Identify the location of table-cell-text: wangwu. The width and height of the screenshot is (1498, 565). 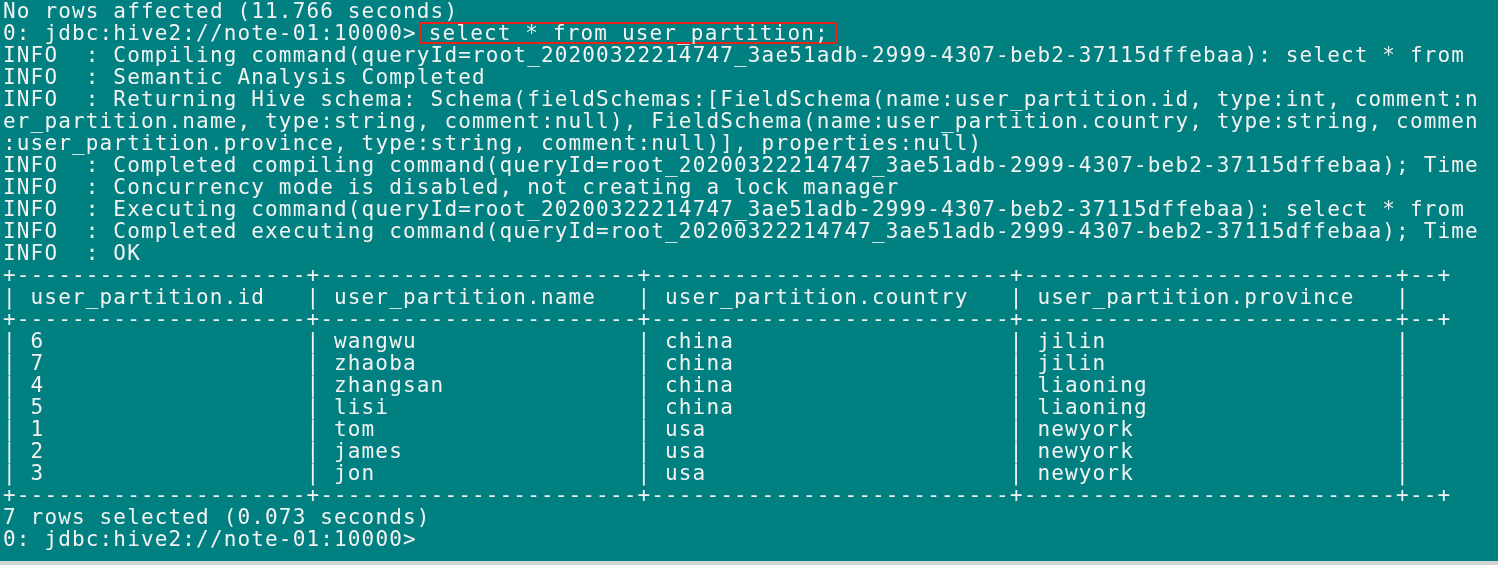
(375, 341).